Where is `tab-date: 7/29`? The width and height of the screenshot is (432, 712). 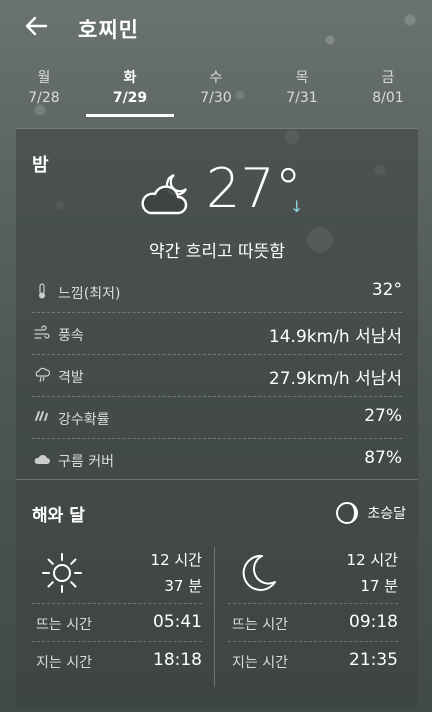
tab-date: 7/29 is located at coordinates (130, 98).